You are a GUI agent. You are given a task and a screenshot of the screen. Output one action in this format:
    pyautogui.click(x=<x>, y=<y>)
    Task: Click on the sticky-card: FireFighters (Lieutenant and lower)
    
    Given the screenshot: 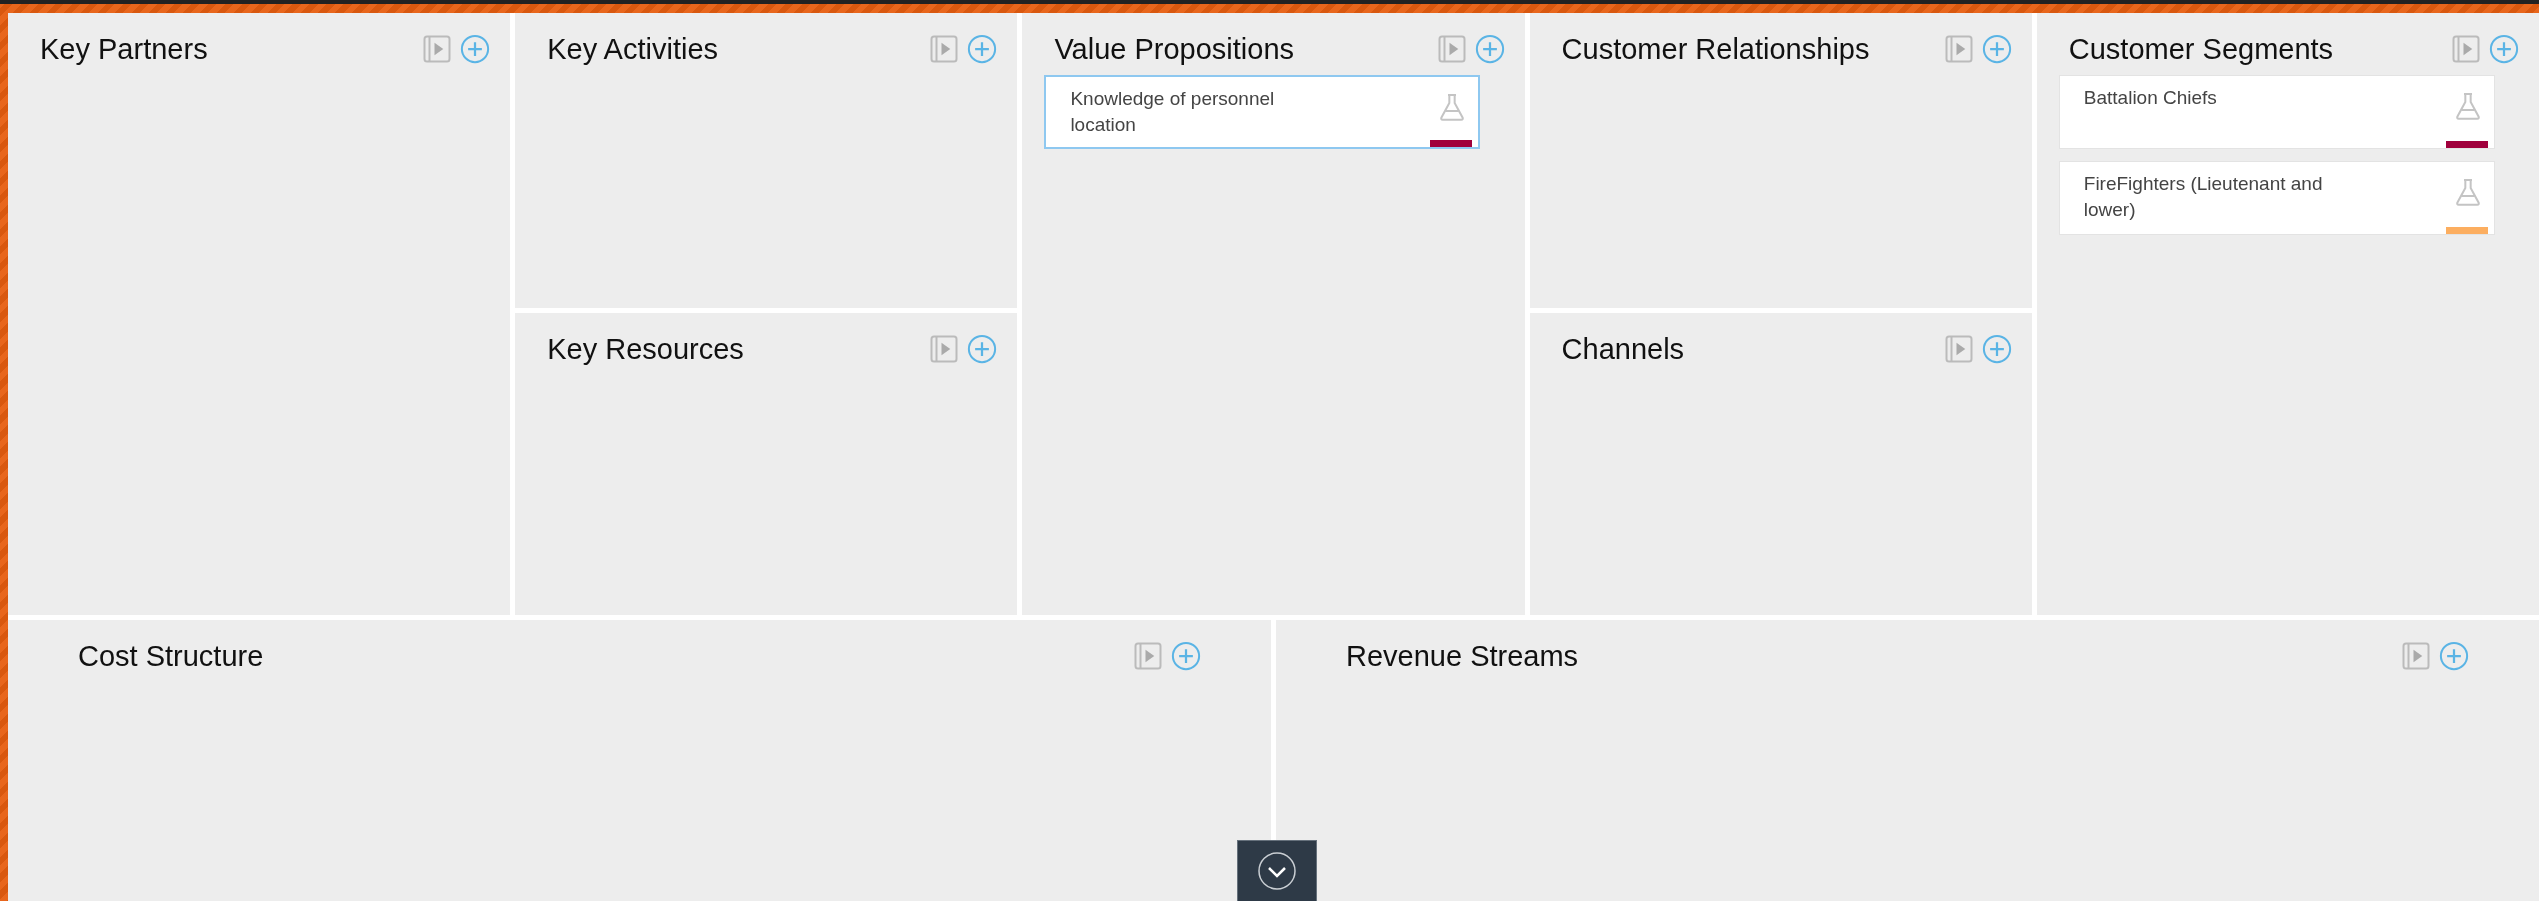 What is the action you would take?
    pyautogui.click(x=2276, y=198)
    